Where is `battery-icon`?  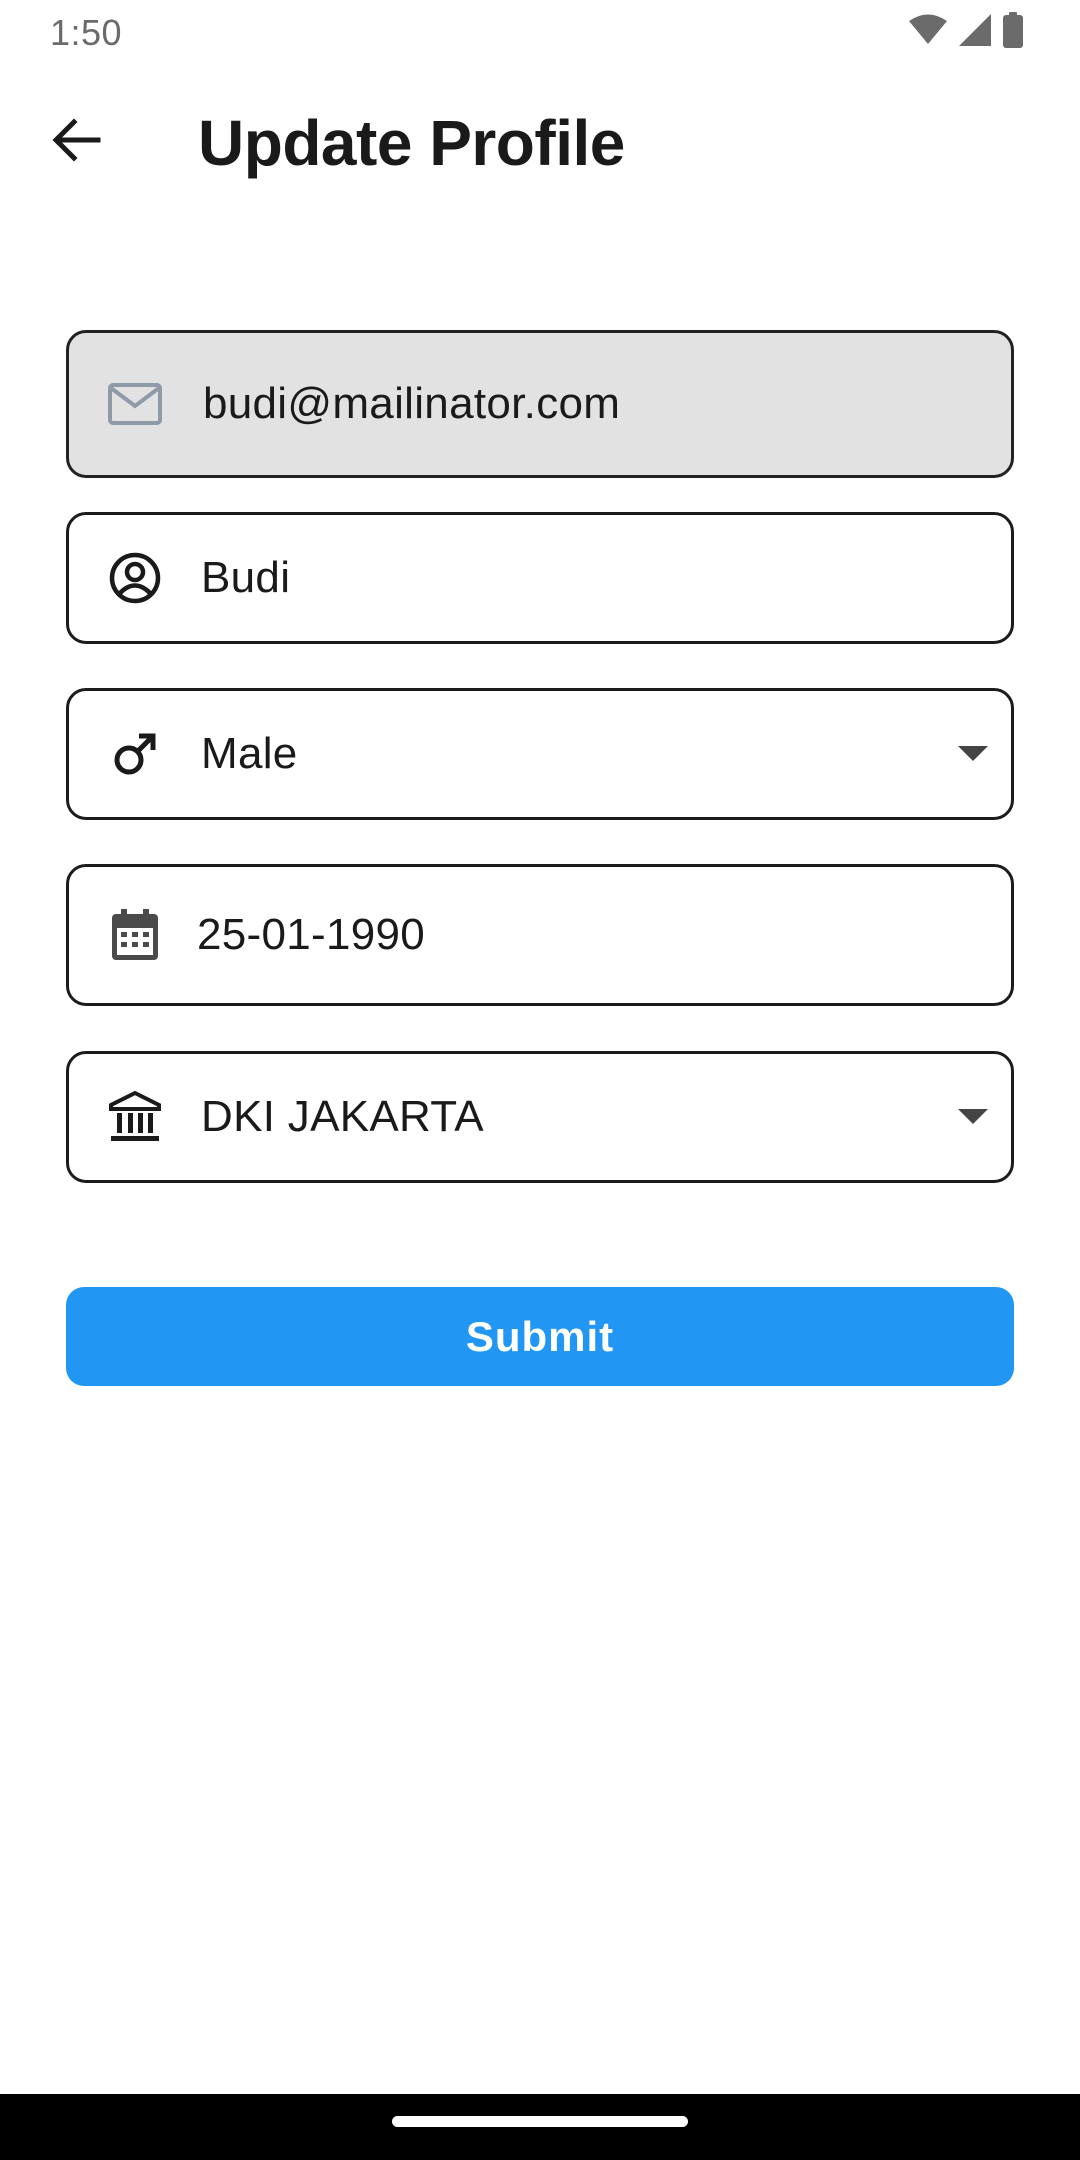 battery-icon is located at coordinates (1013, 32).